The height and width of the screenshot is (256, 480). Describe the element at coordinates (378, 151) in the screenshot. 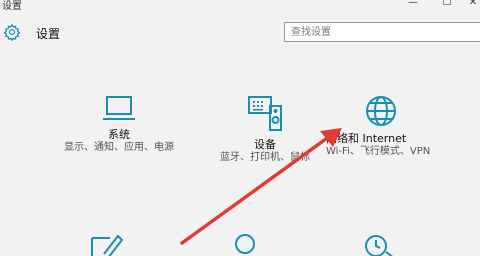

I see `tile-network-desc: Wi-Fi、飞行模式、VPN` at that location.